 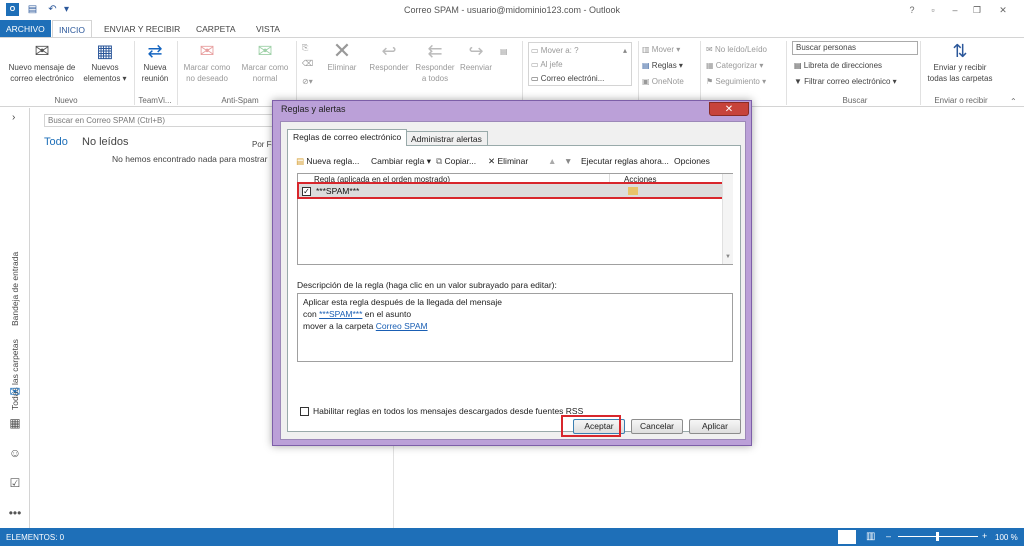 What do you see at coordinates (216, 29) in the screenshot?
I see `tab-carpeta: CARPETA` at bounding box center [216, 29].